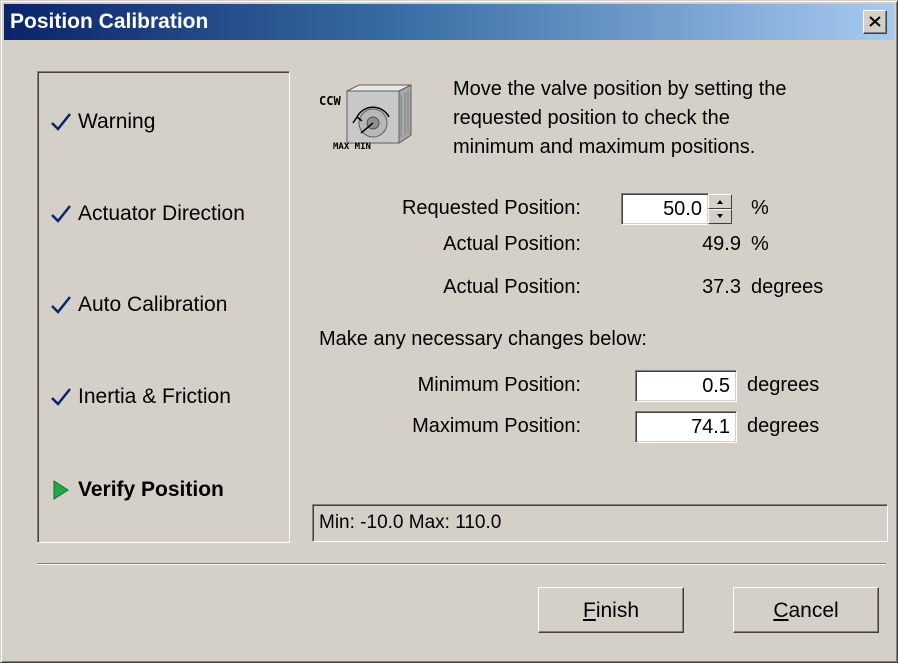 The height and width of the screenshot is (663, 898). I want to click on requested-position-label: Requested Position:, so click(491, 208).